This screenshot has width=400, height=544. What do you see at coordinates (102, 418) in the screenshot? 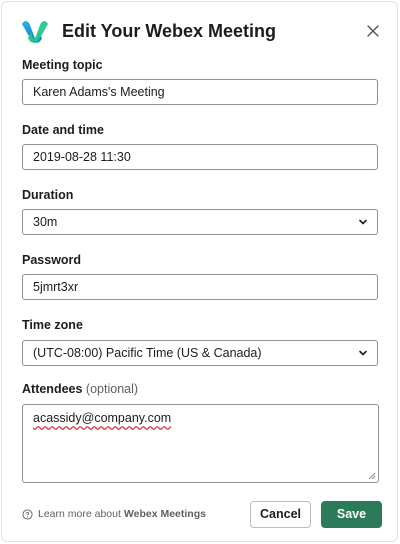
I see `attendees-value: acassidy@company.com` at bounding box center [102, 418].